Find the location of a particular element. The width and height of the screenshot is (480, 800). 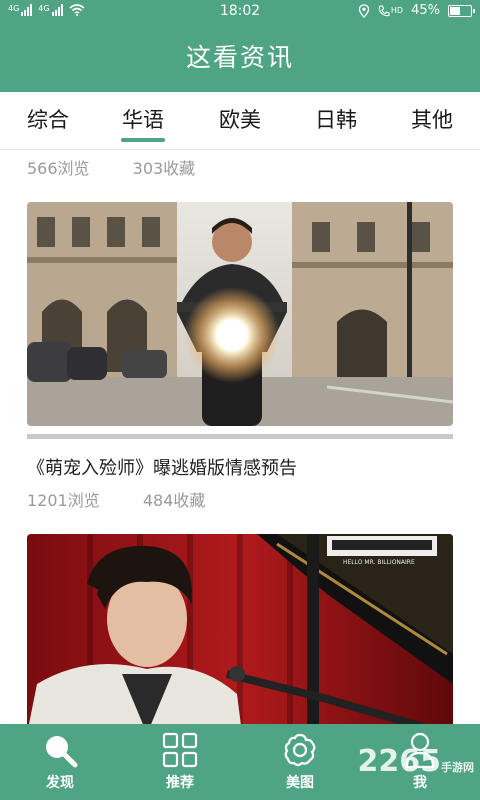

tab-label: 日韩 is located at coordinates (336, 120).